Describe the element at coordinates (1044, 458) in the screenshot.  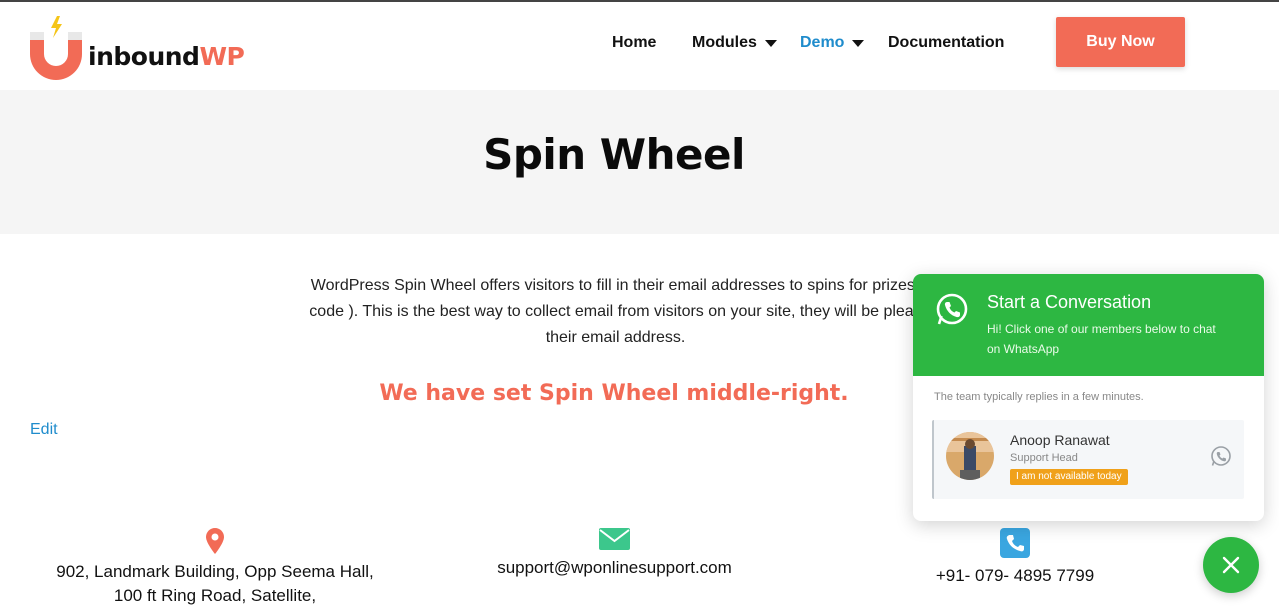
I see `agent-role: Support Head` at that location.